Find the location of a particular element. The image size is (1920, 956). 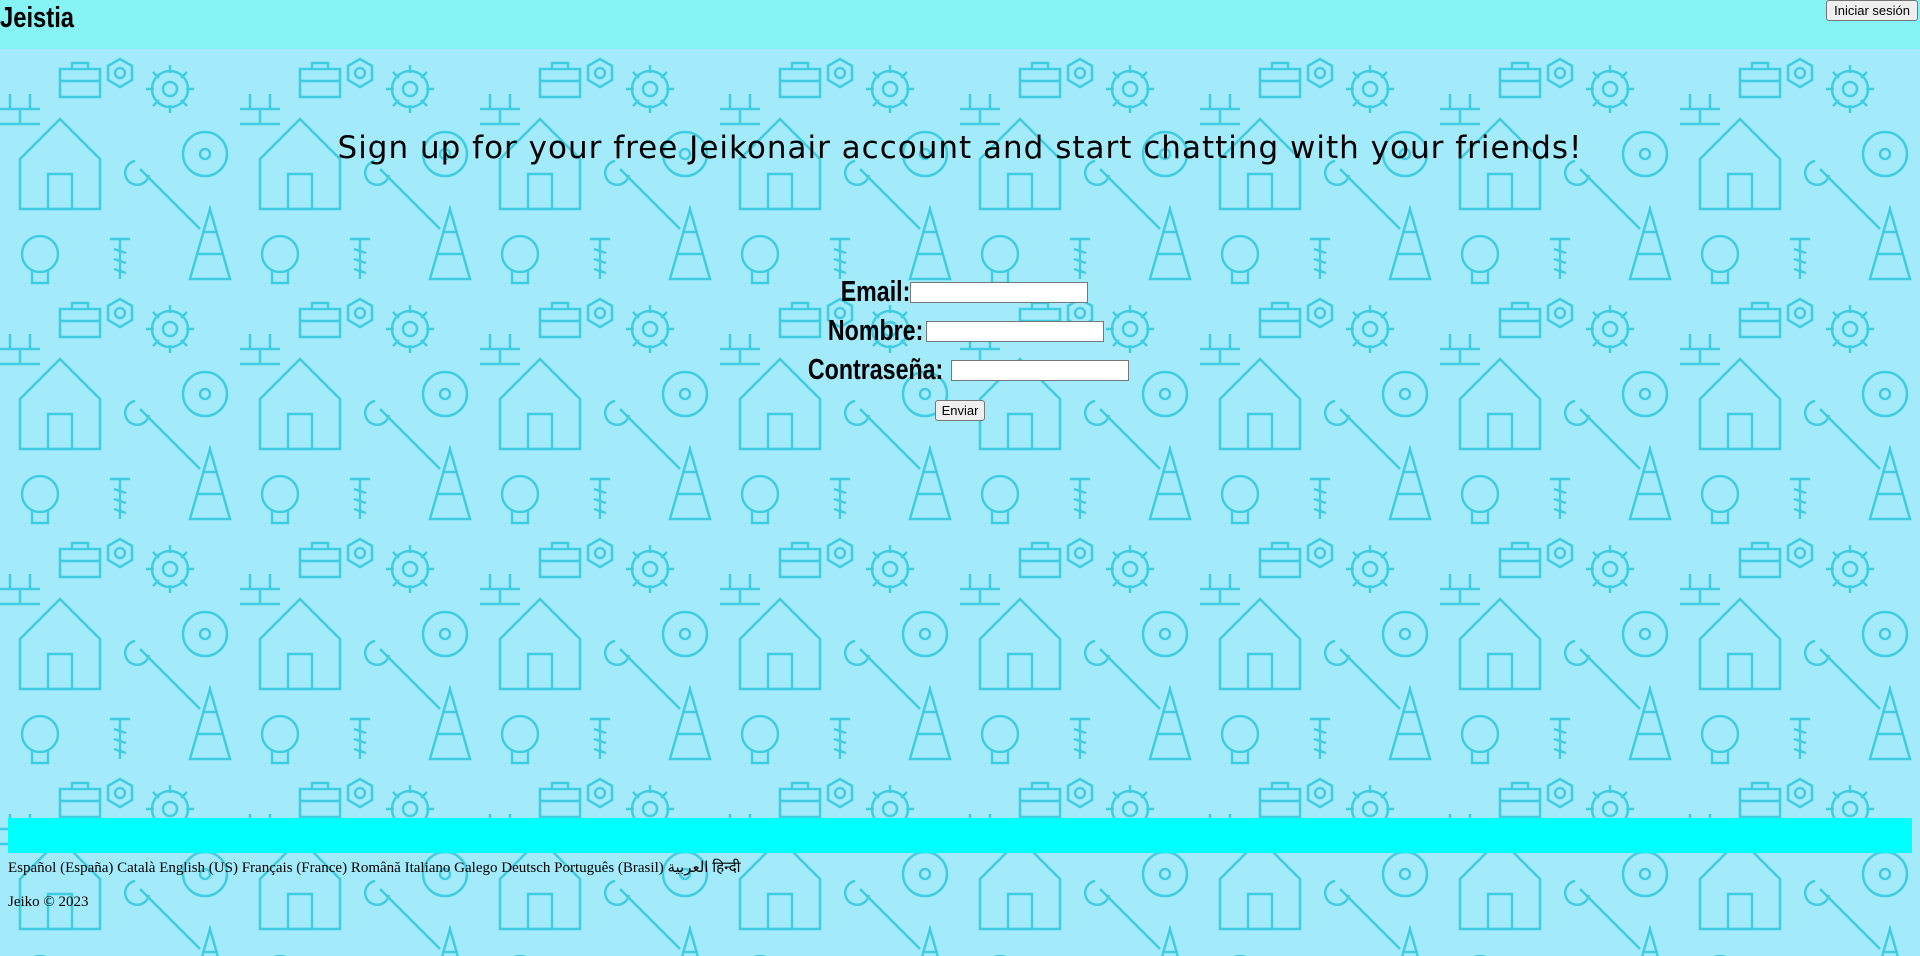

language-link: Italiano is located at coordinates (428, 868).